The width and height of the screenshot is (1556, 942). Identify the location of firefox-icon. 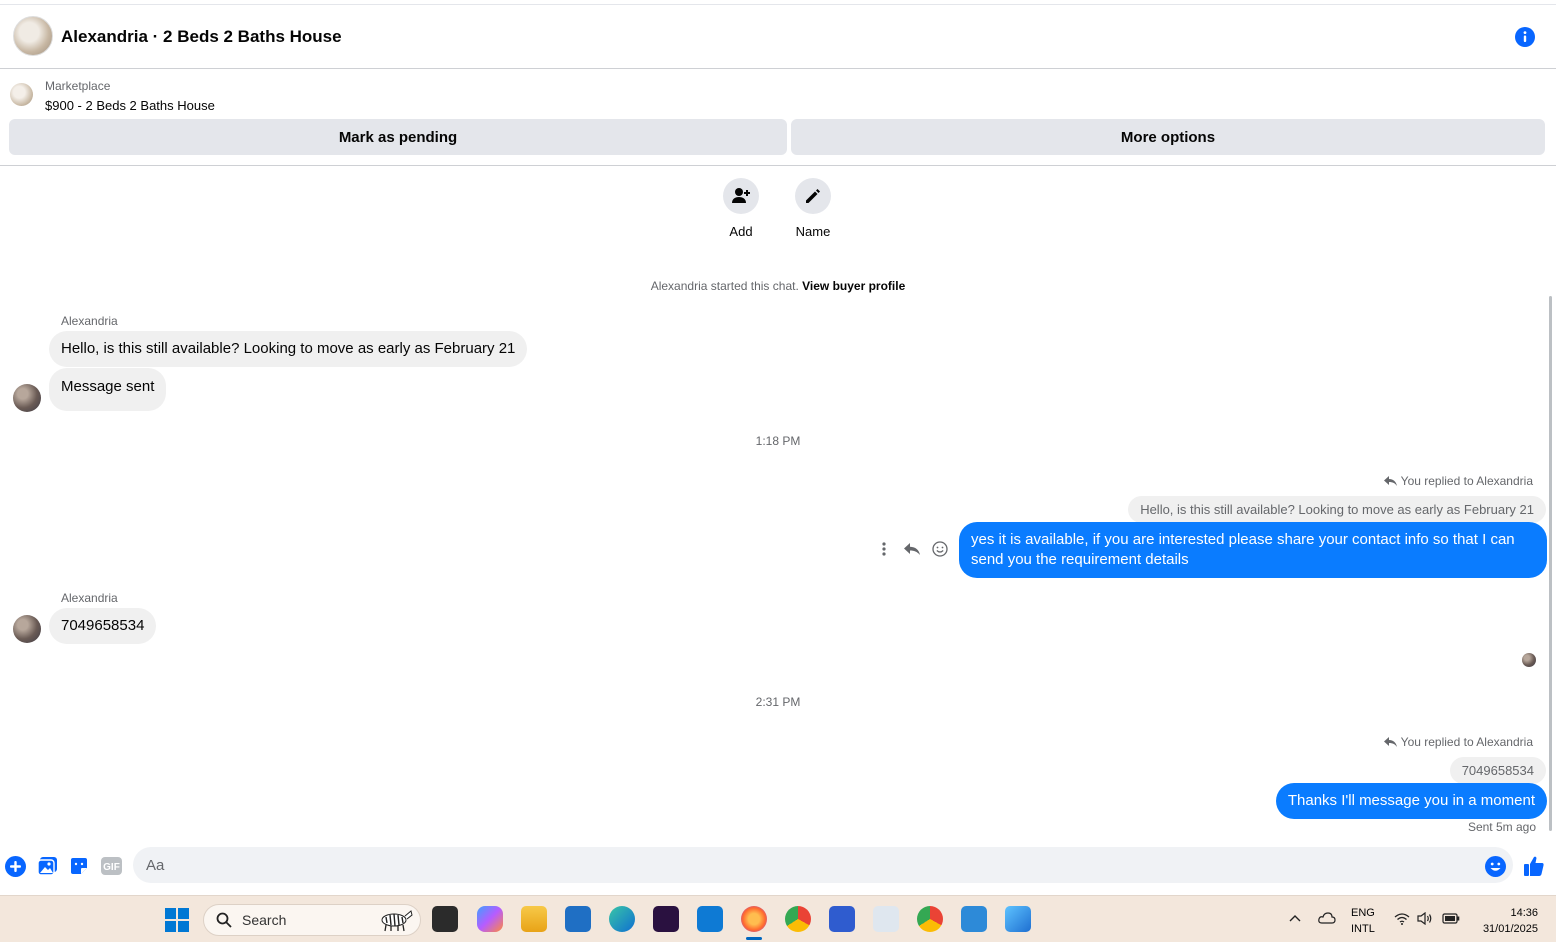
(754, 919).